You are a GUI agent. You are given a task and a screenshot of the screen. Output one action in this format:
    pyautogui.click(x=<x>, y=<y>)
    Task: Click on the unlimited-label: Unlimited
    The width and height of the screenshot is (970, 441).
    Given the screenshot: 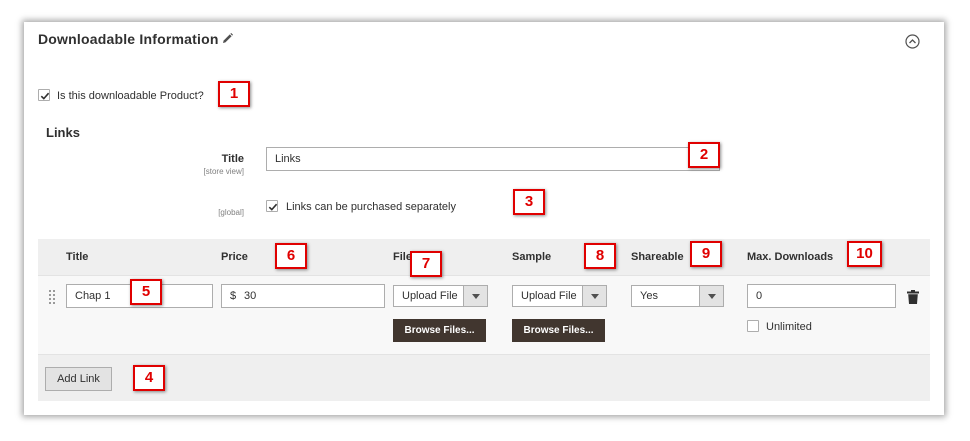 What is the action you would take?
    pyautogui.click(x=789, y=327)
    